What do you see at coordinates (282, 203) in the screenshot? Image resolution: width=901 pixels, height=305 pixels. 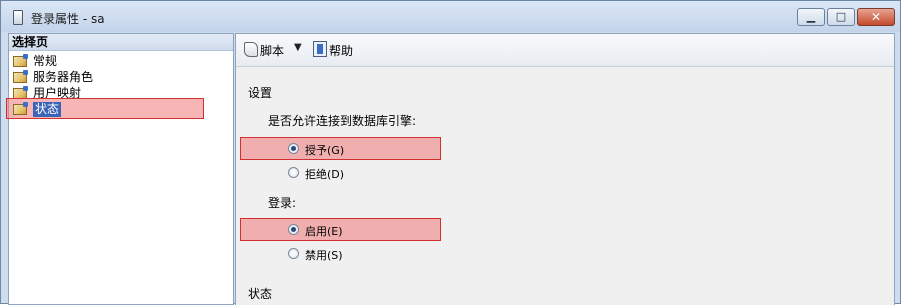 I see `login-section-title: 登录:` at bounding box center [282, 203].